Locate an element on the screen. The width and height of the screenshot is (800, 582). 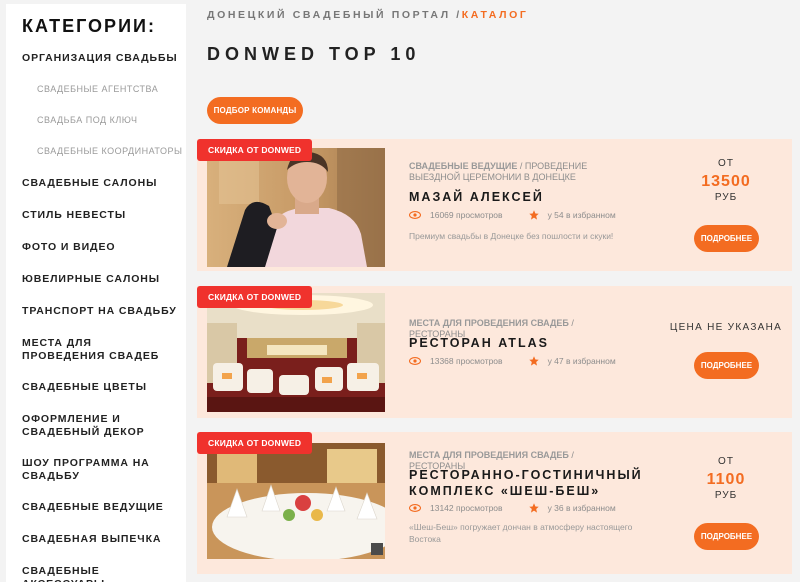
price-block: ОТ 1100 РУБ is located at coordinates (726, 478).